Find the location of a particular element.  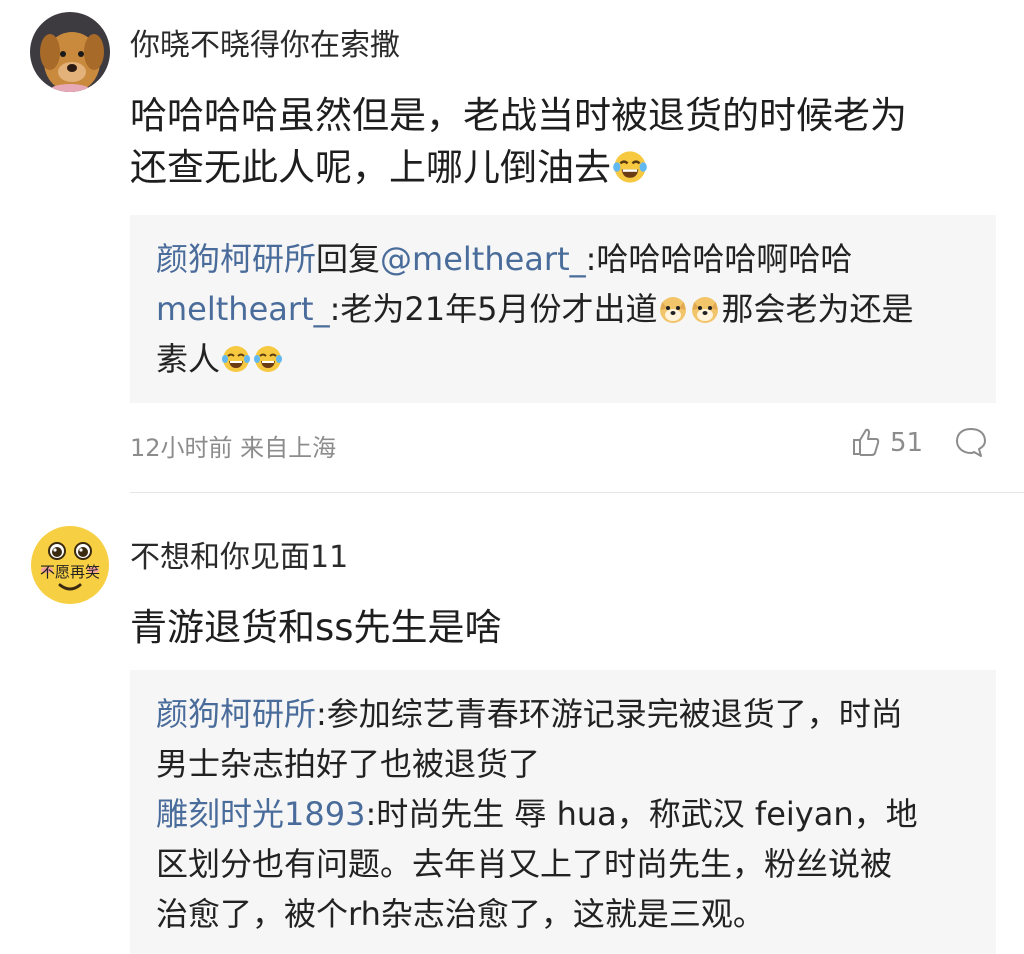

comment-bubble-icon is located at coordinates (971, 442).